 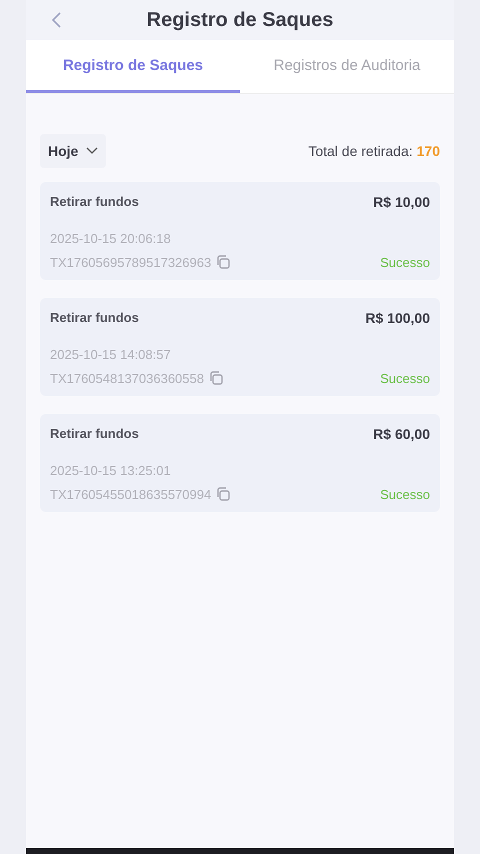 I want to click on record-datetime: 2025-10-15 20:06:18, so click(x=111, y=239).